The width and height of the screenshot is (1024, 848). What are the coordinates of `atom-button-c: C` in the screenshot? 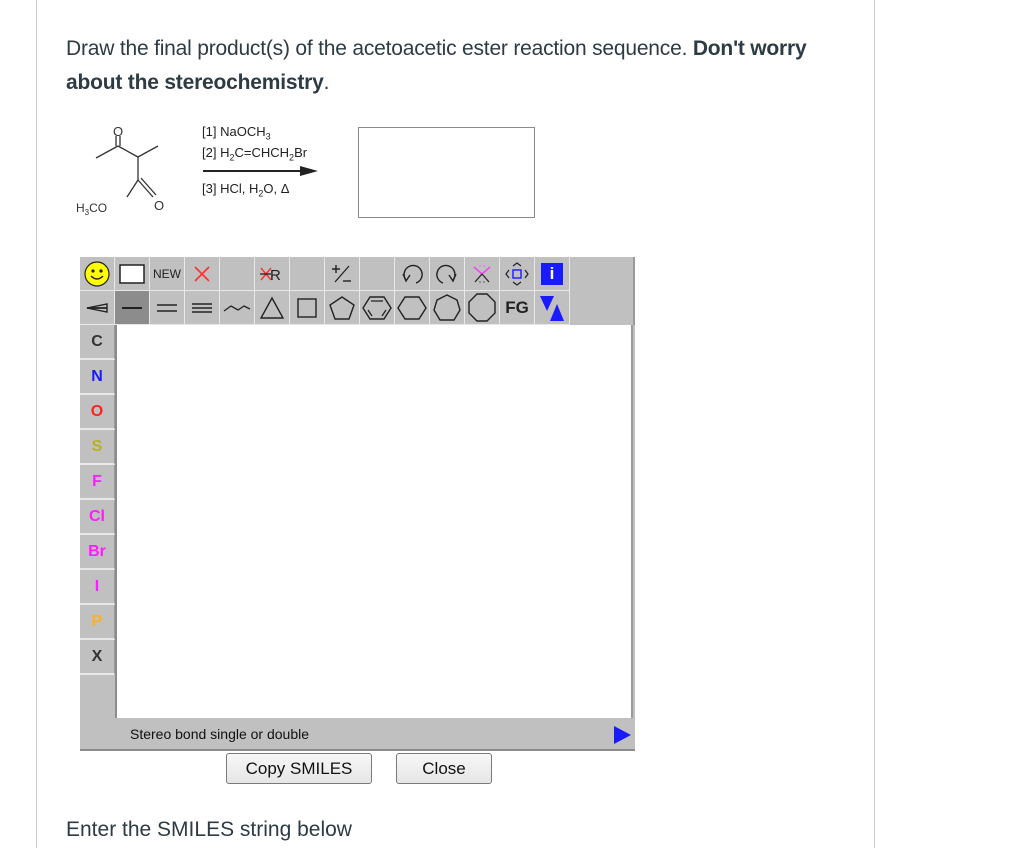 It's located at (97, 342).